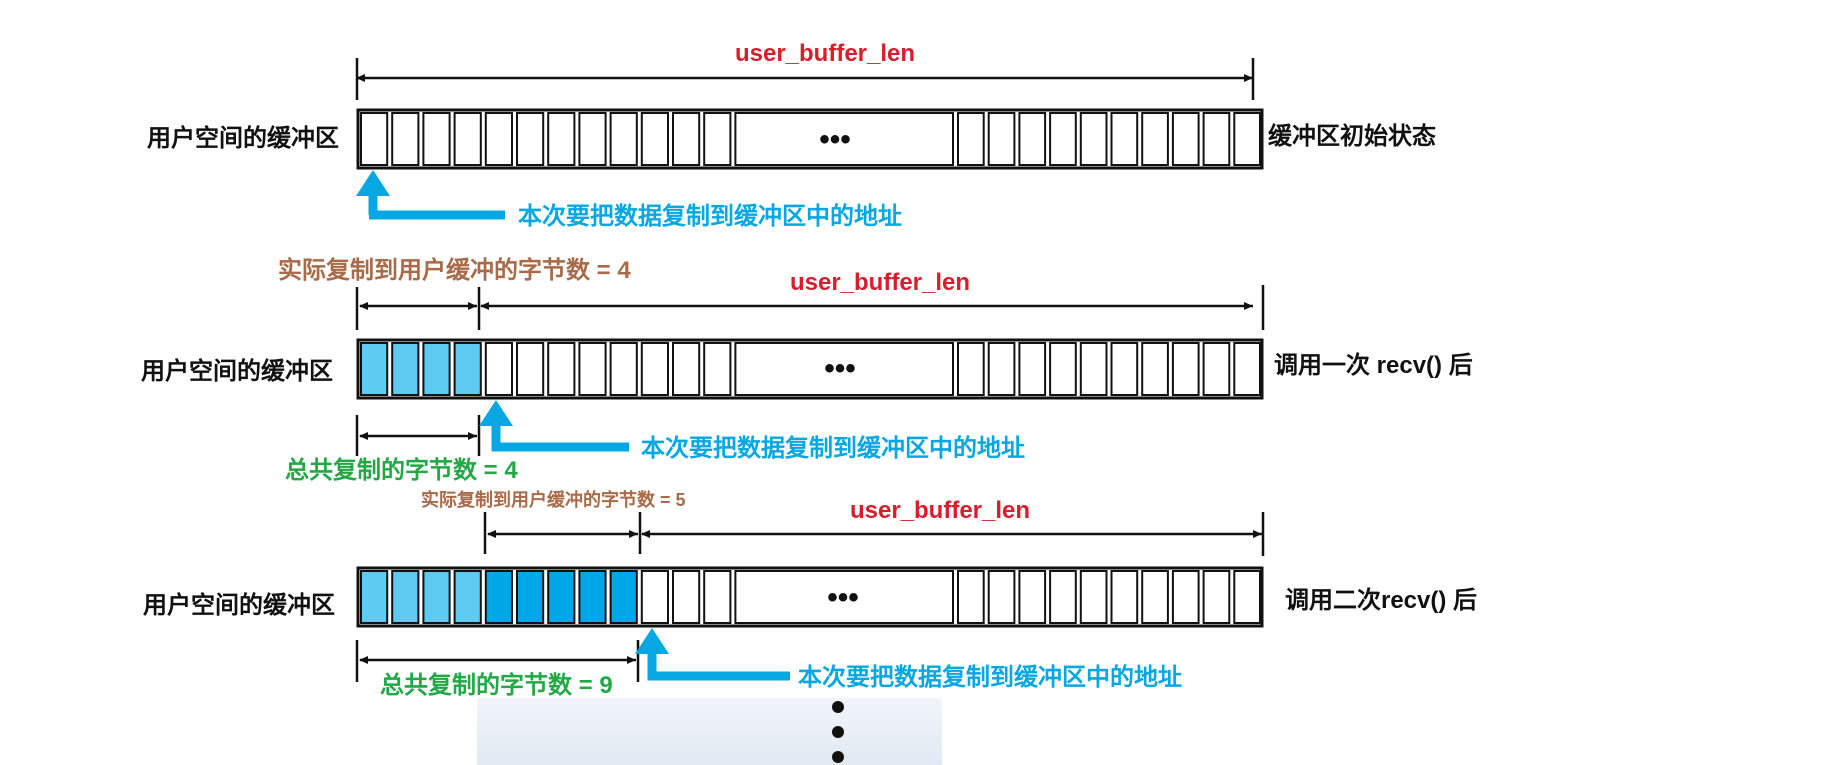  I want to click on continuation-band, so click(709, 731).